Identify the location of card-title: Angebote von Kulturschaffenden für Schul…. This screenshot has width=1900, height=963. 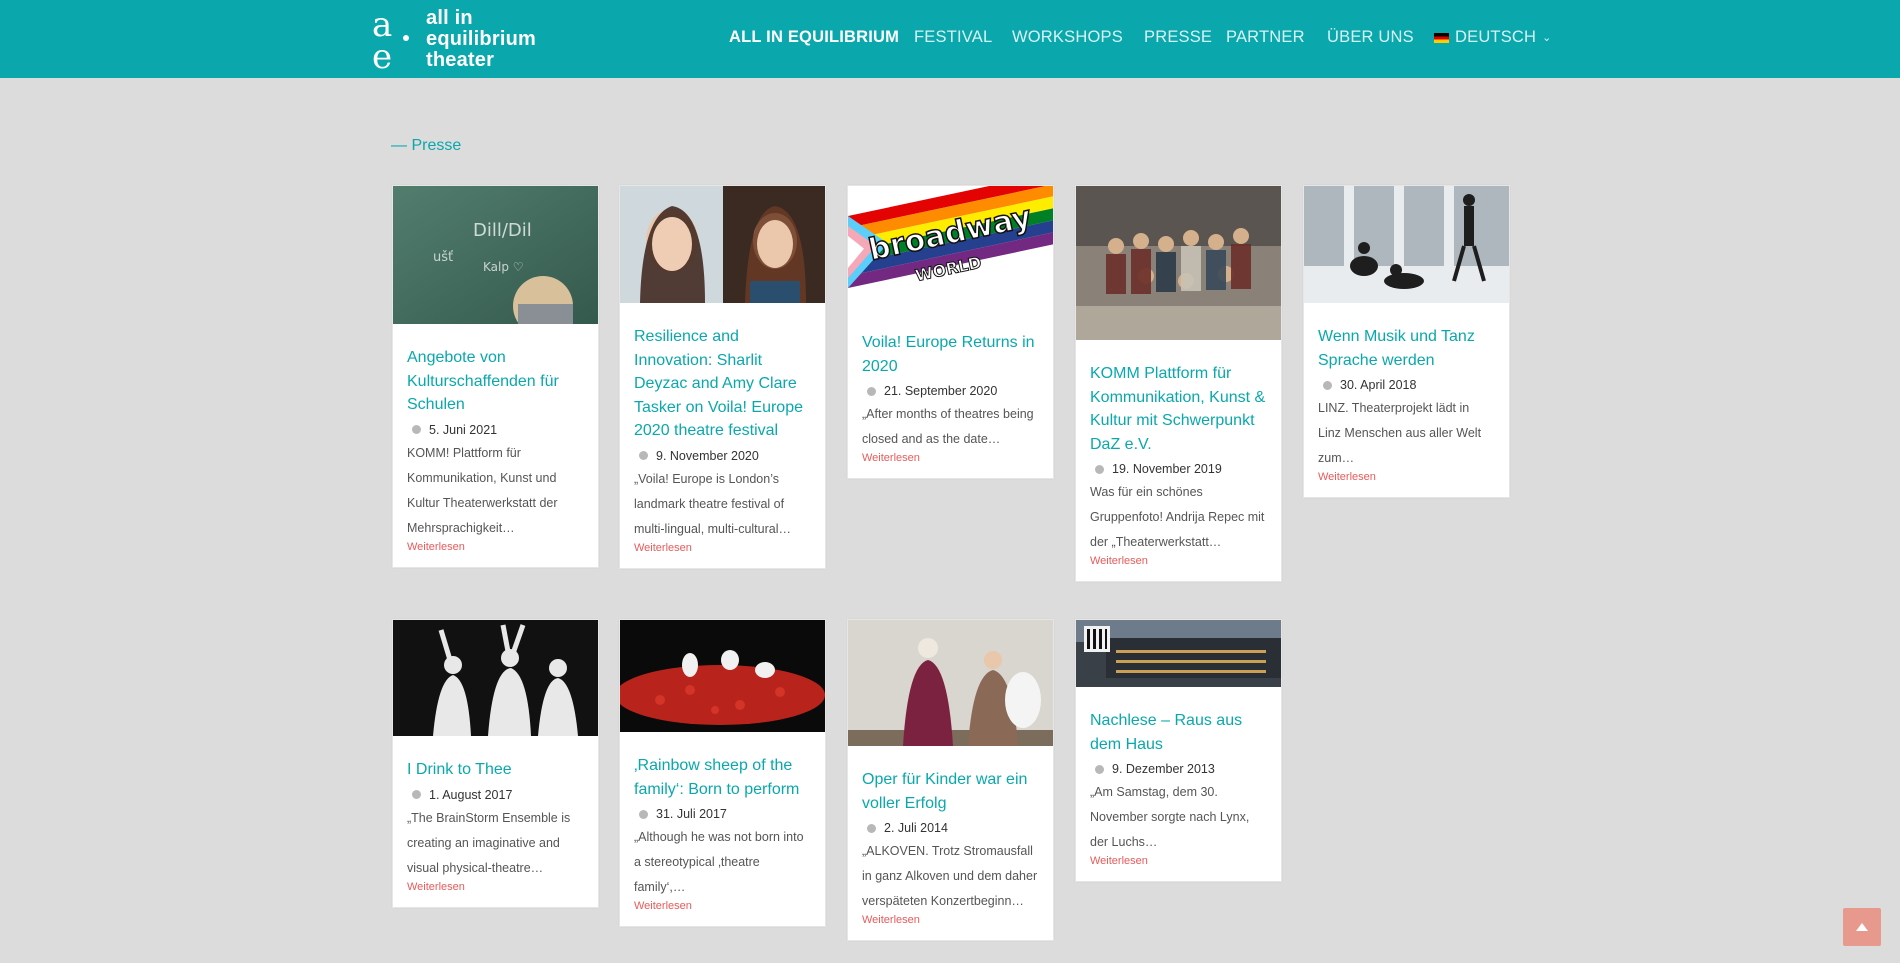
(495, 381).